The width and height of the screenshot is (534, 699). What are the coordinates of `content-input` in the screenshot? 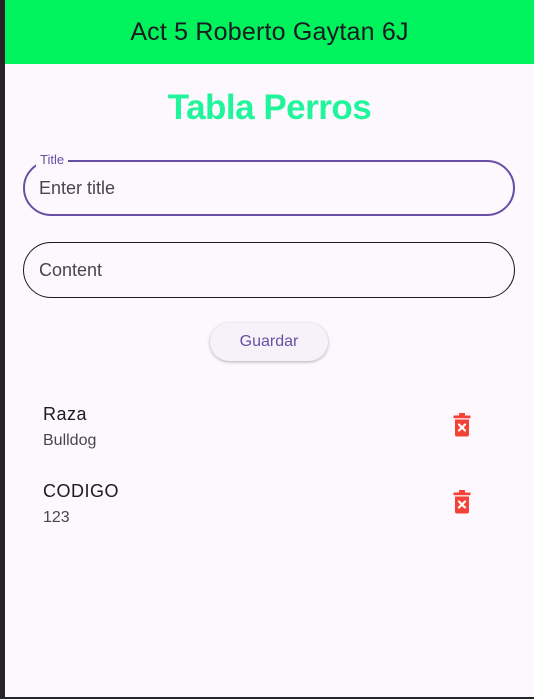 It's located at (259, 270).